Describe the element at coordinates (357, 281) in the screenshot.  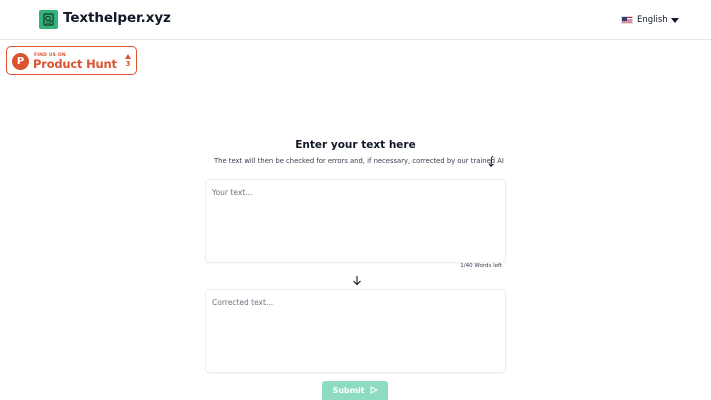
I see `arrow-down-icon` at that location.